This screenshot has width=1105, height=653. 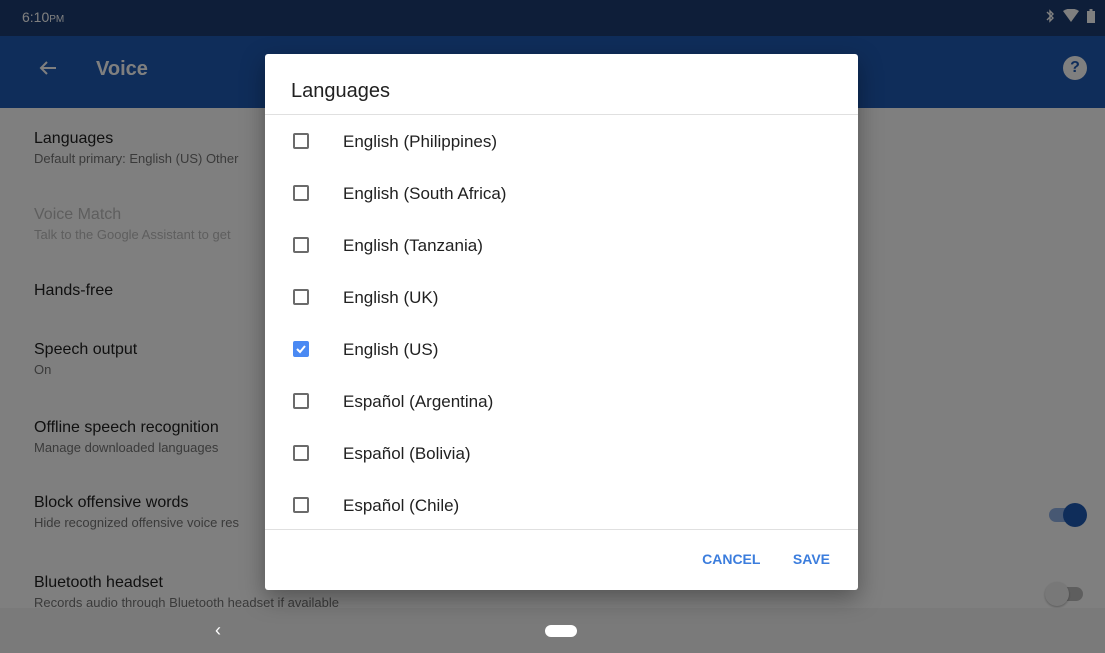 I want to click on language-label: English (US), so click(x=391, y=349).